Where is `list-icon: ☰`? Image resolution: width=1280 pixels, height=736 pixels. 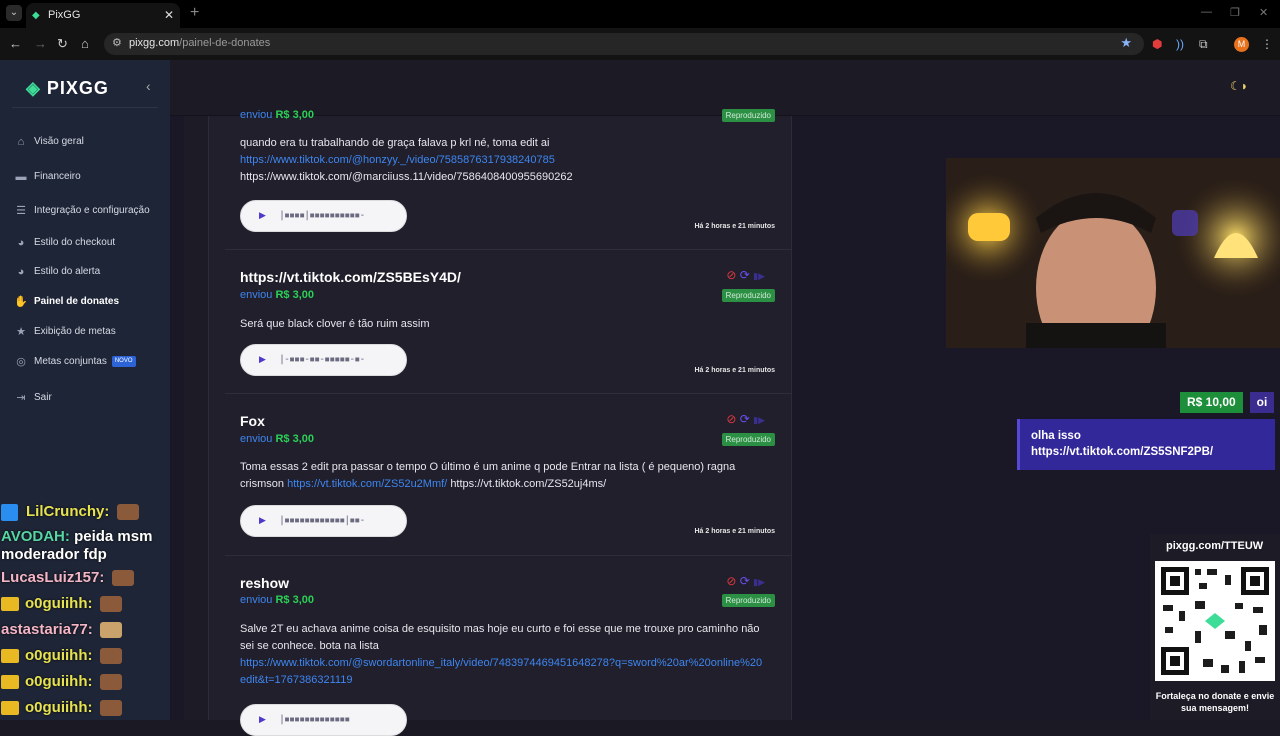
list-icon: ☰ is located at coordinates (21, 211).